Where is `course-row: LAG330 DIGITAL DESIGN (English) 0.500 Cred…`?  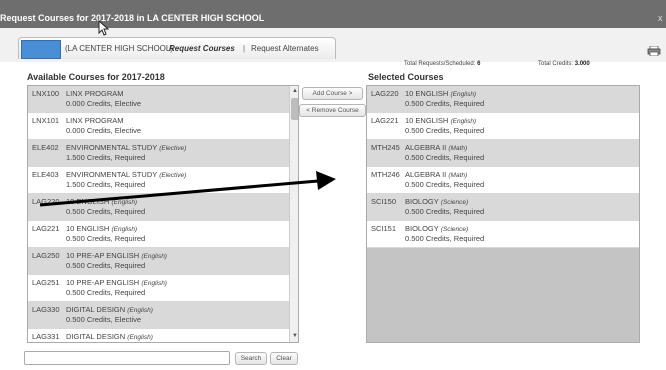 course-row: LAG330 DIGITAL DESIGN (English) 0.500 Cred… is located at coordinates (158, 315).